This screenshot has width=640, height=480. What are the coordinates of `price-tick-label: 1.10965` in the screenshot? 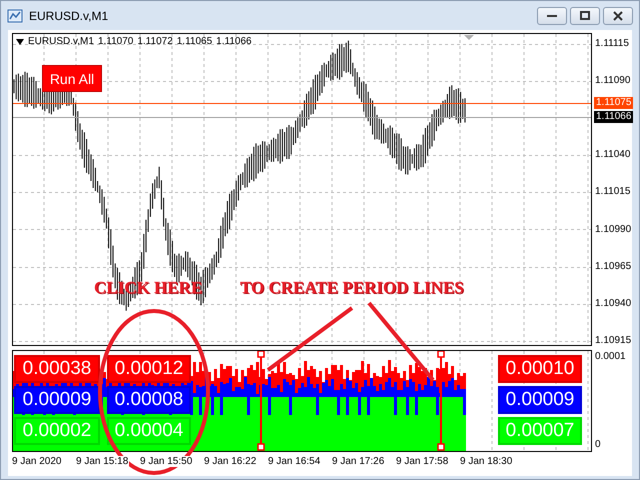 It's located at (613, 266).